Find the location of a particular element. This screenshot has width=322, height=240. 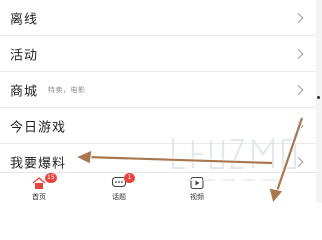

menu-item-activity: 活动 is located at coordinates (158, 54).